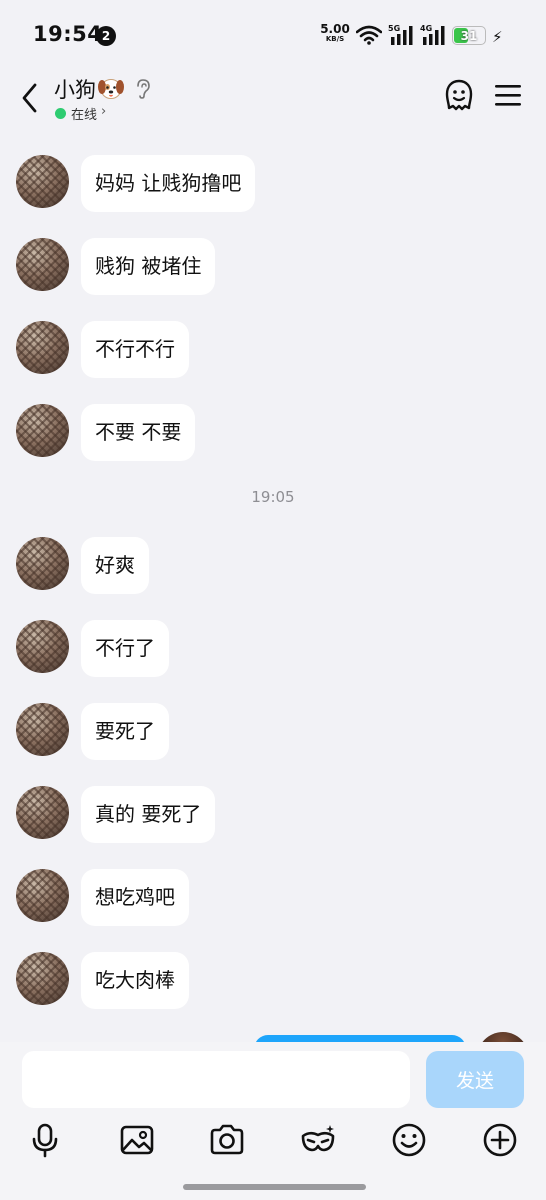  What do you see at coordinates (30, 98) in the screenshot?
I see `back-arrow-icon` at bounding box center [30, 98].